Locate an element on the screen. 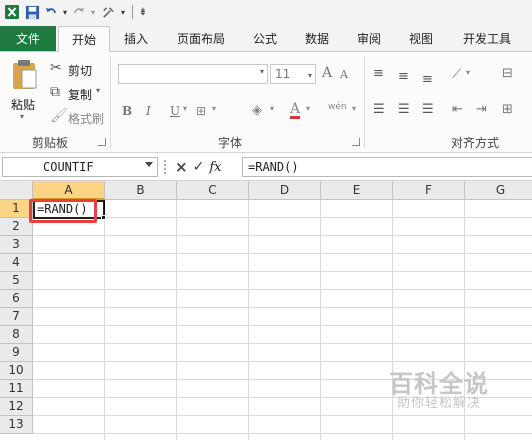 This screenshot has width=532, height=440. column-header-a: A is located at coordinates (69, 190).